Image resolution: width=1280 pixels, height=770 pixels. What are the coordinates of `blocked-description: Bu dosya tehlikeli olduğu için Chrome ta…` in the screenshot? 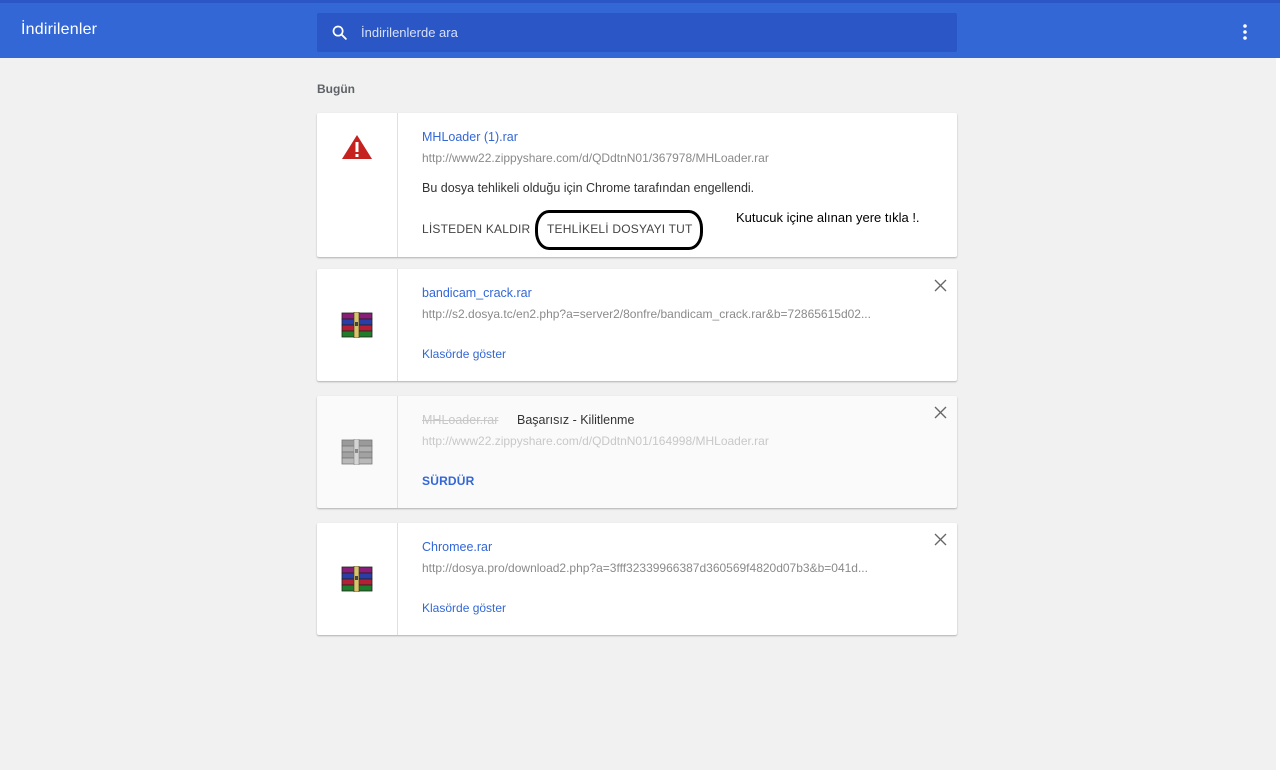 It's located at (588, 188).